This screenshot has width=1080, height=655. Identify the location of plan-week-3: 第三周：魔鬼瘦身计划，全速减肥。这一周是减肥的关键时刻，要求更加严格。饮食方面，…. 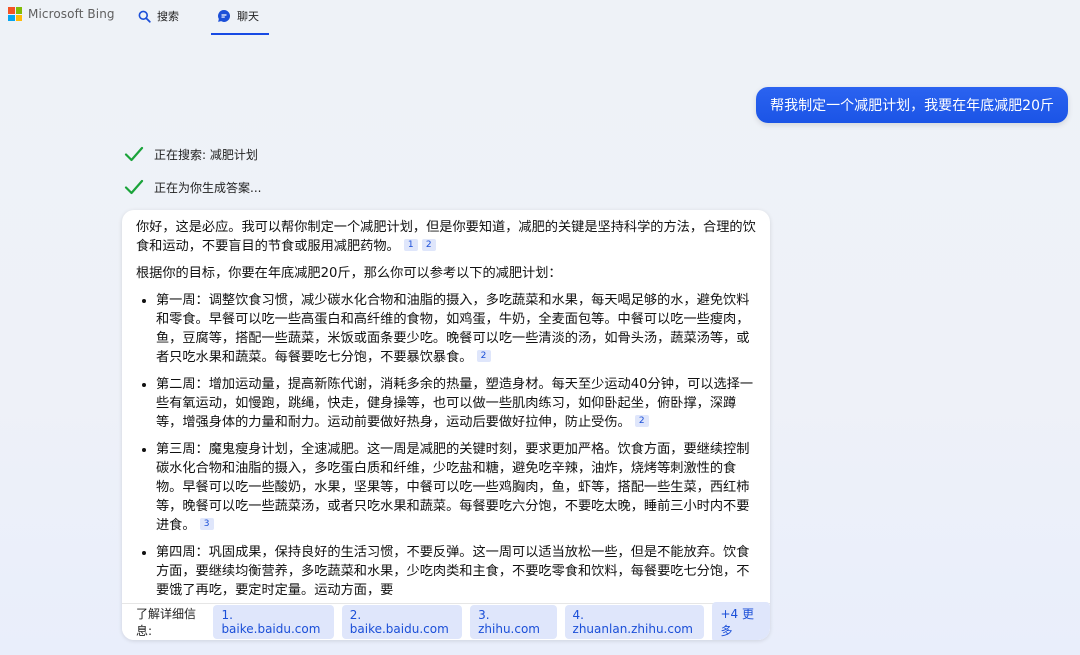
(457, 487).